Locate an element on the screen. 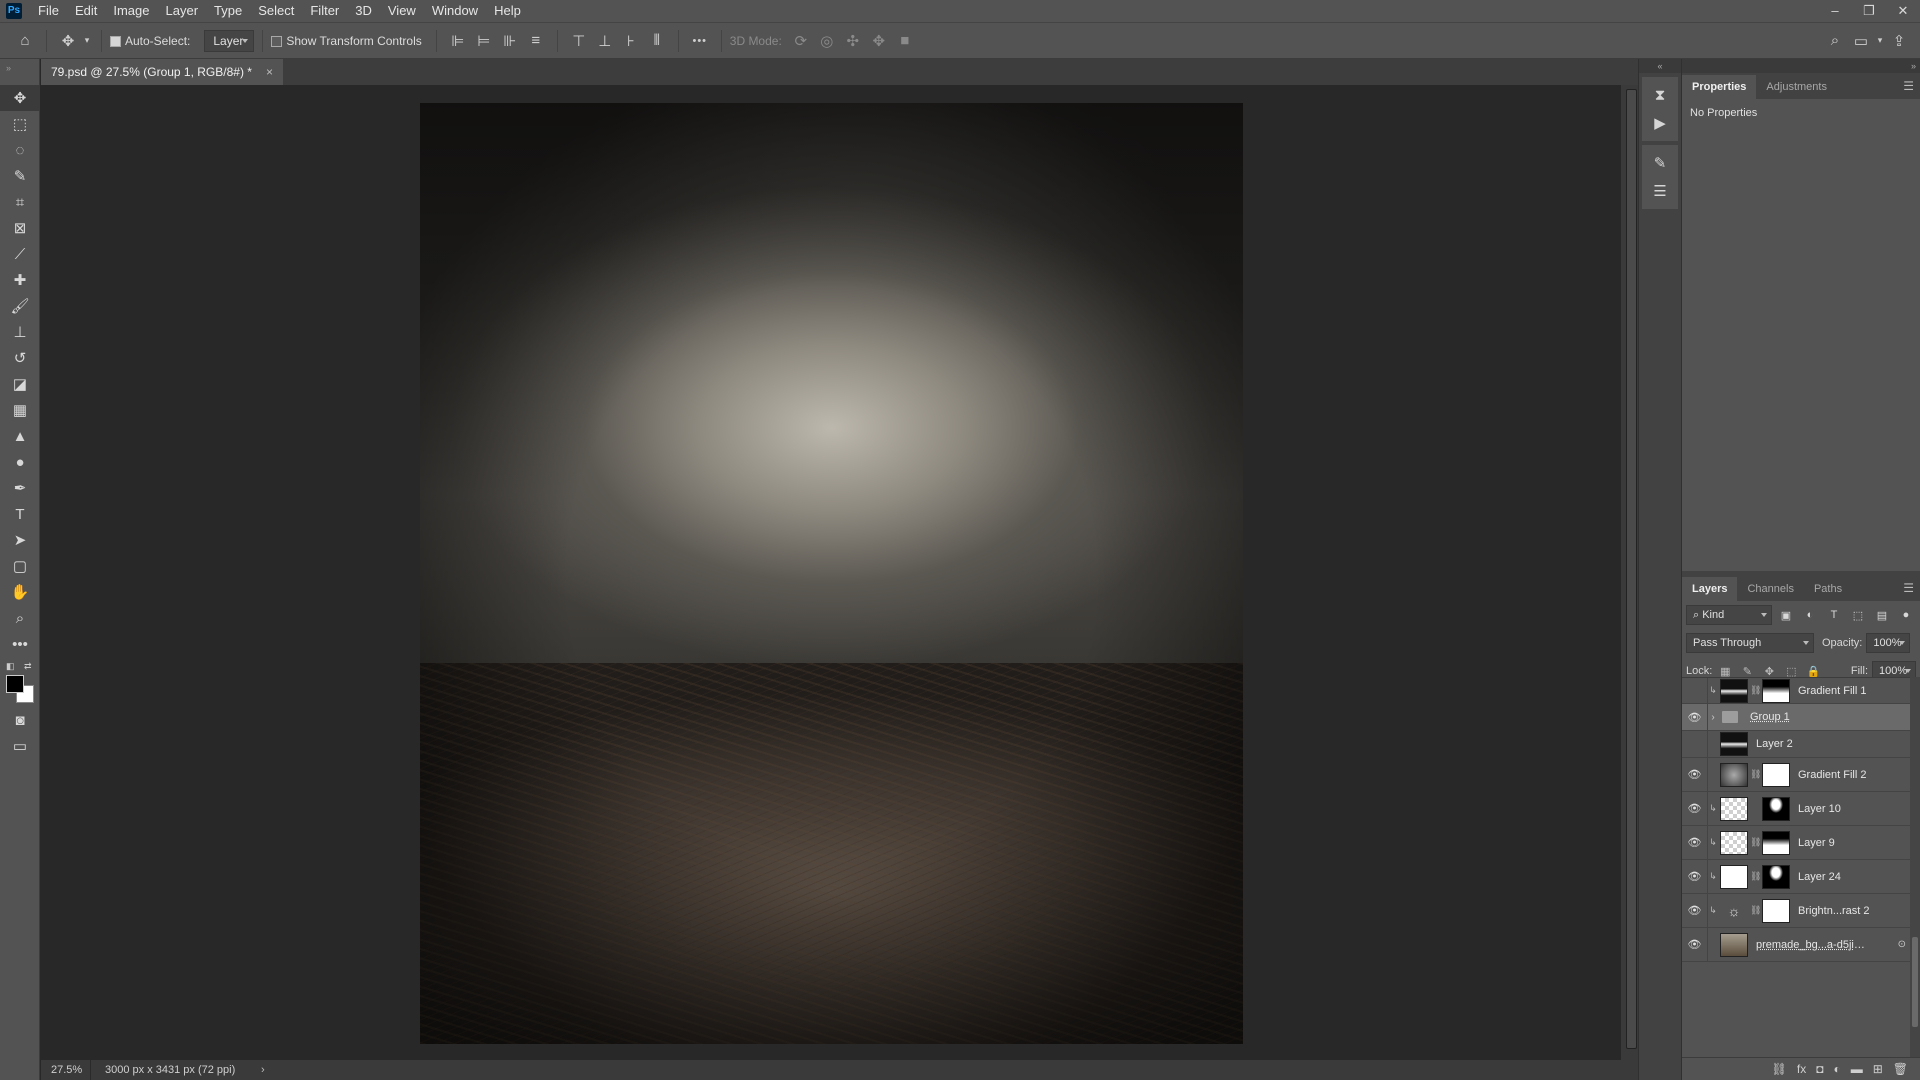 The width and height of the screenshot is (1920, 1080). quick-mask-icon: ◙ is located at coordinates (20, 720).